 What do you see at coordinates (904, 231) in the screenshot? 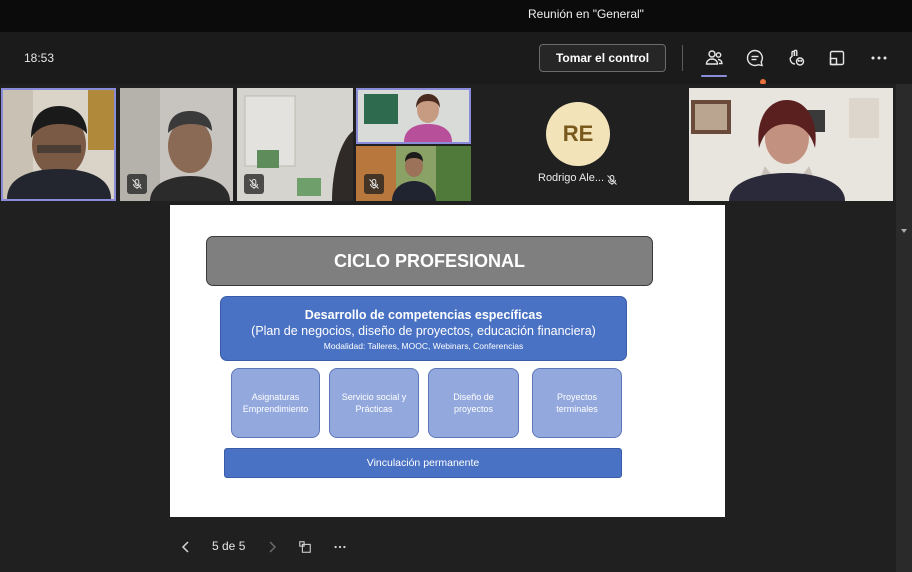
I see `chevron-down-icon` at bounding box center [904, 231].